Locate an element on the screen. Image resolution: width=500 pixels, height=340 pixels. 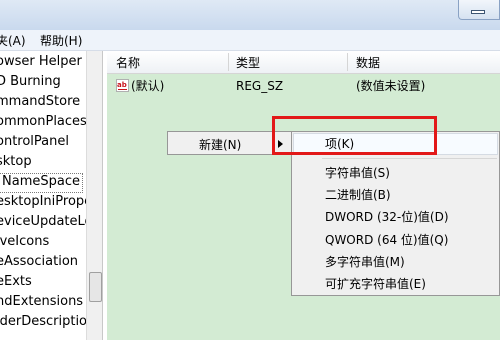
column-header-name: 名称 is located at coordinates (128, 62).